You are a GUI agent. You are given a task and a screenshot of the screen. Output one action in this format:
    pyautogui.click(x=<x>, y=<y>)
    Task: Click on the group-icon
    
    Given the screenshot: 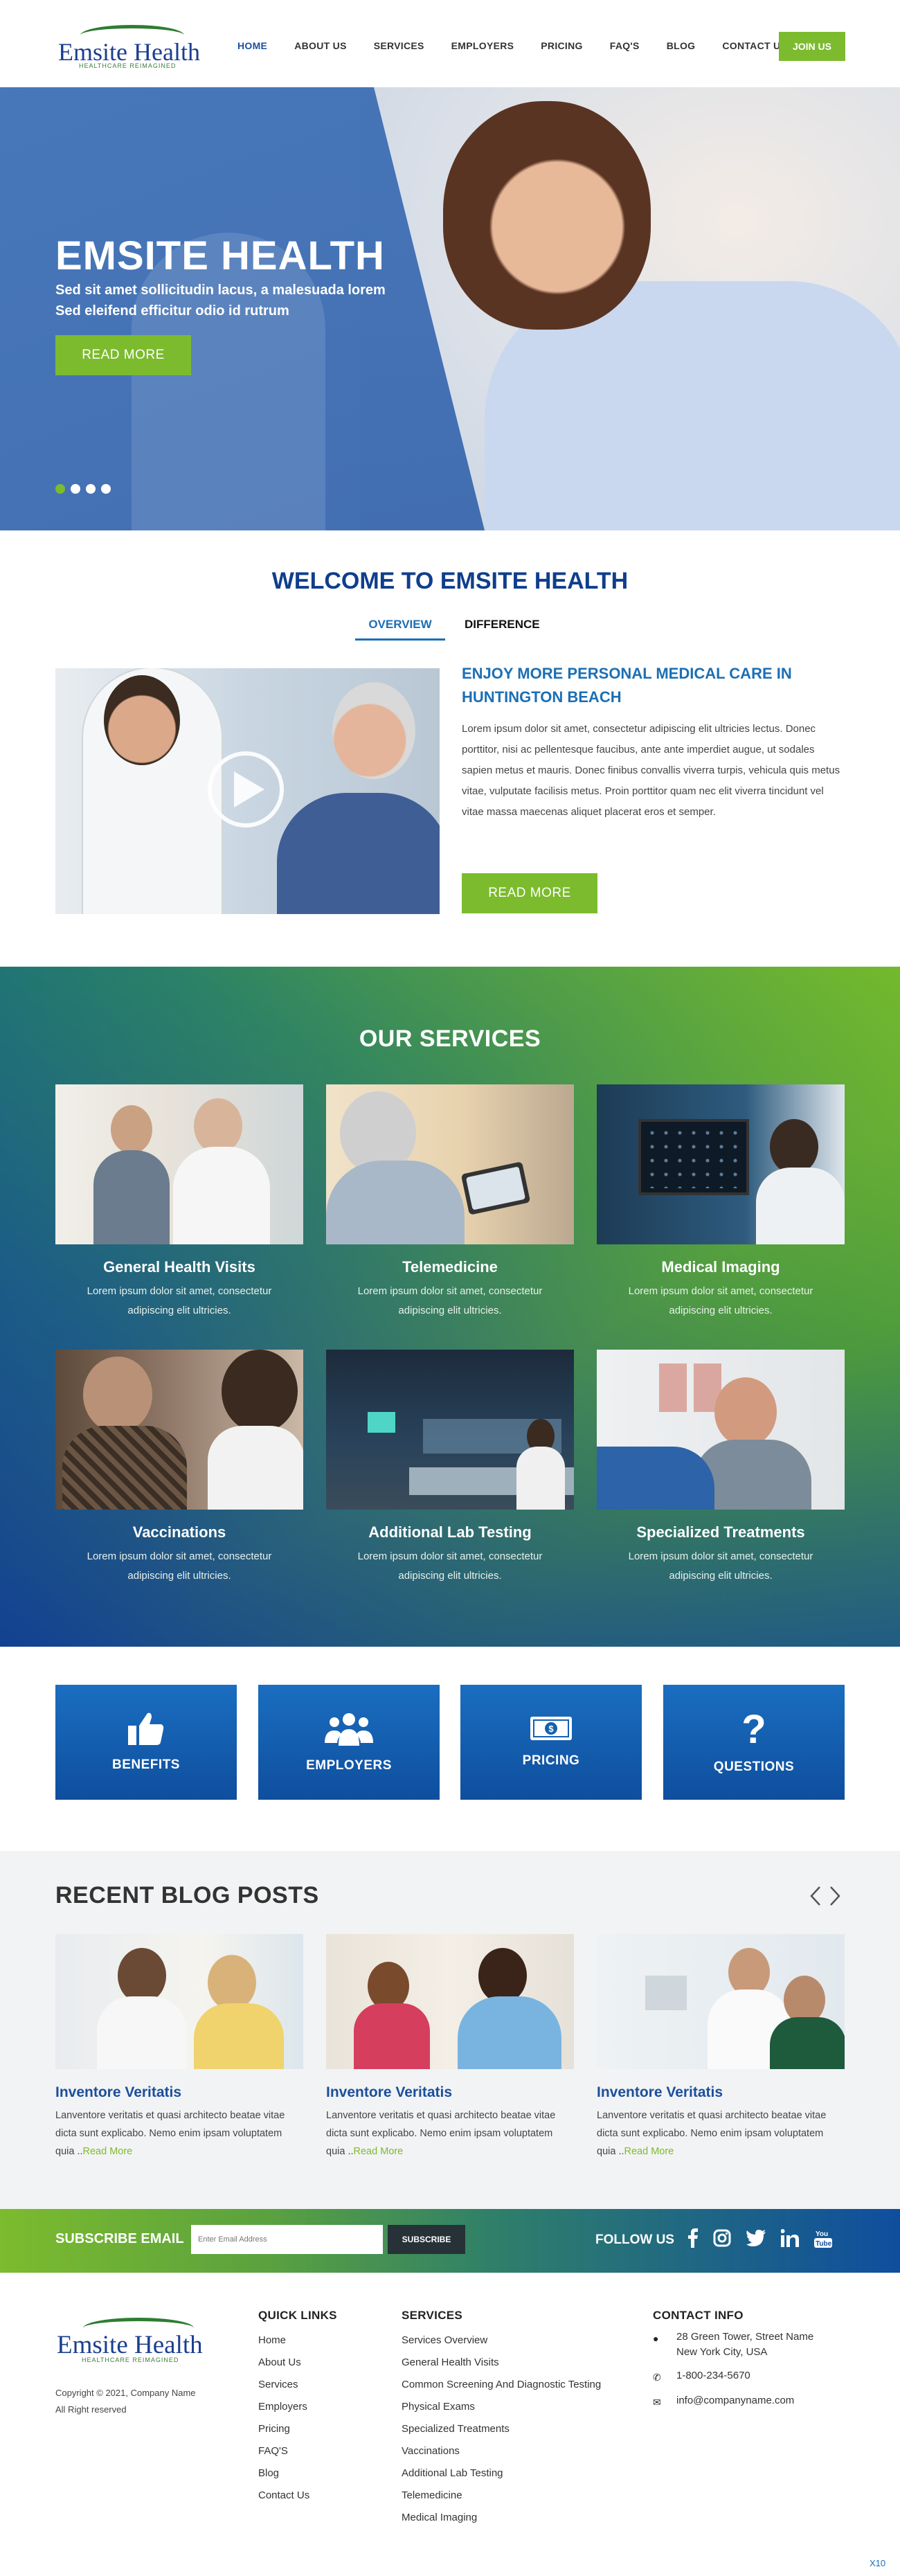 What is the action you would take?
    pyautogui.click(x=349, y=1729)
    